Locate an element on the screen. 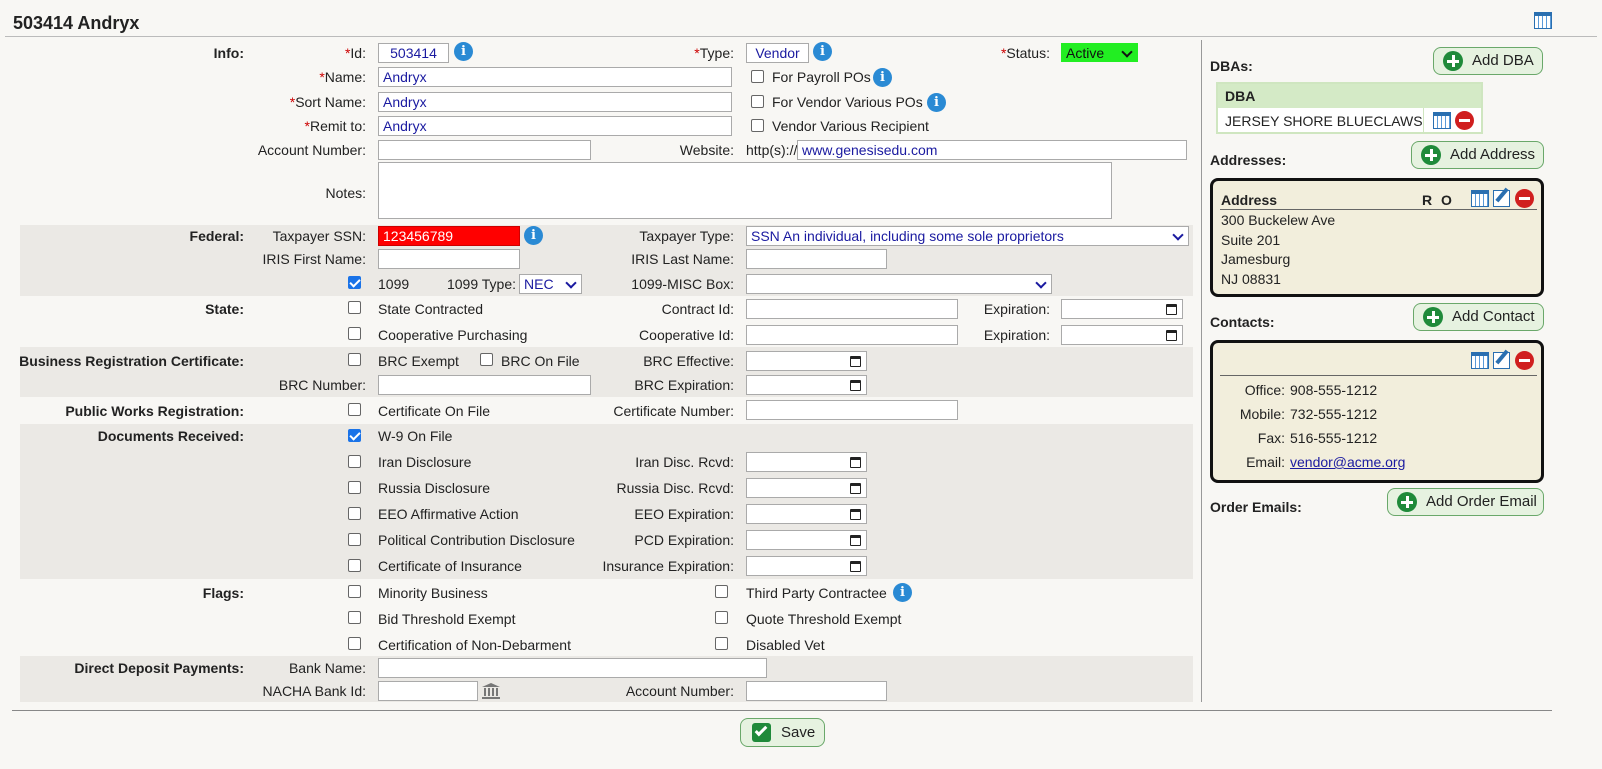  fax-label: Fax: is located at coordinates (1271, 438).